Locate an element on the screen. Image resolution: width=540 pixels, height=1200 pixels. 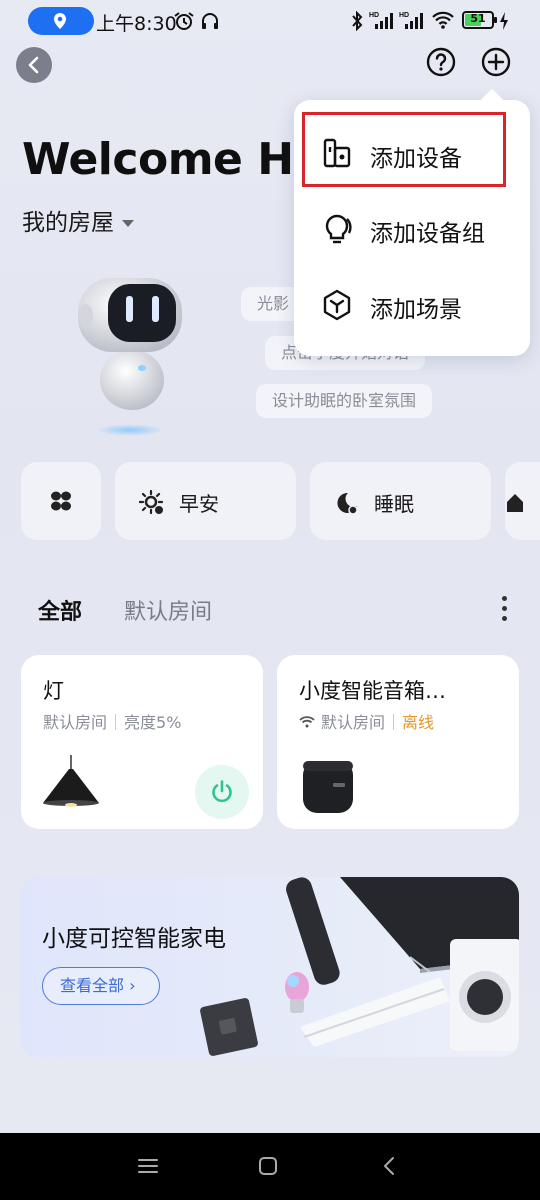
power-icon is located at coordinates (222, 791).